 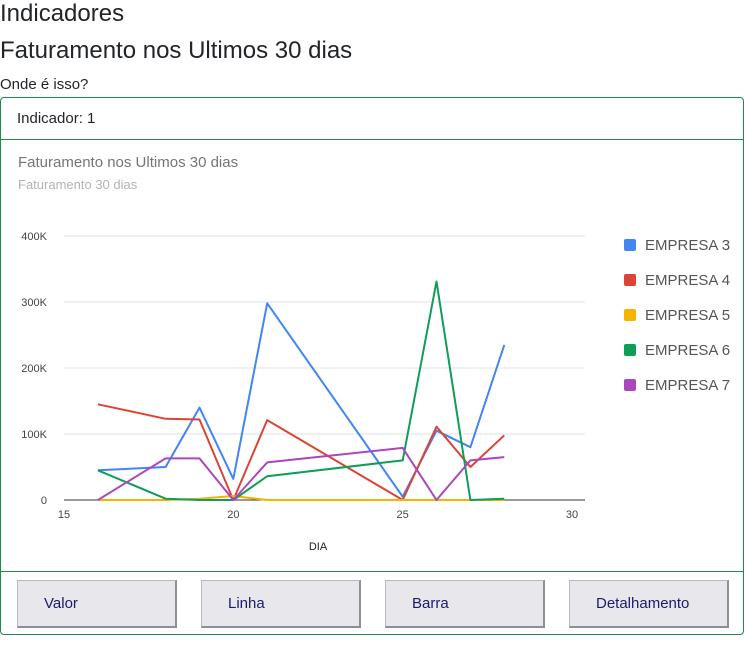 What do you see at coordinates (281, 604) in the screenshot?
I see `linha-button: Linha` at bounding box center [281, 604].